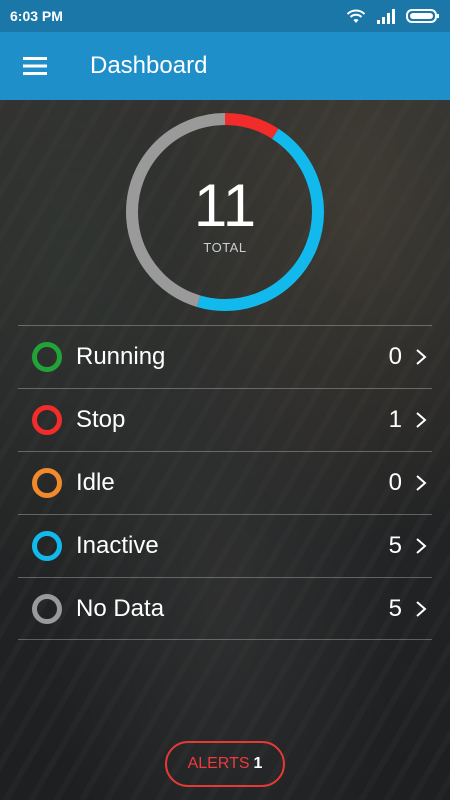 This screenshot has width=450, height=800. I want to click on status-row-inactive: Inactive 5, so click(225, 545).